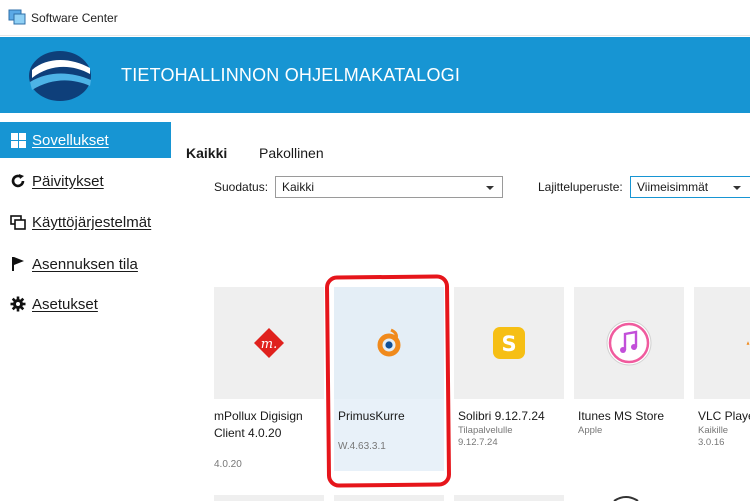  What do you see at coordinates (713, 430) in the screenshot?
I see `app-publisher: Kaikille` at bounding box center [713, 430].